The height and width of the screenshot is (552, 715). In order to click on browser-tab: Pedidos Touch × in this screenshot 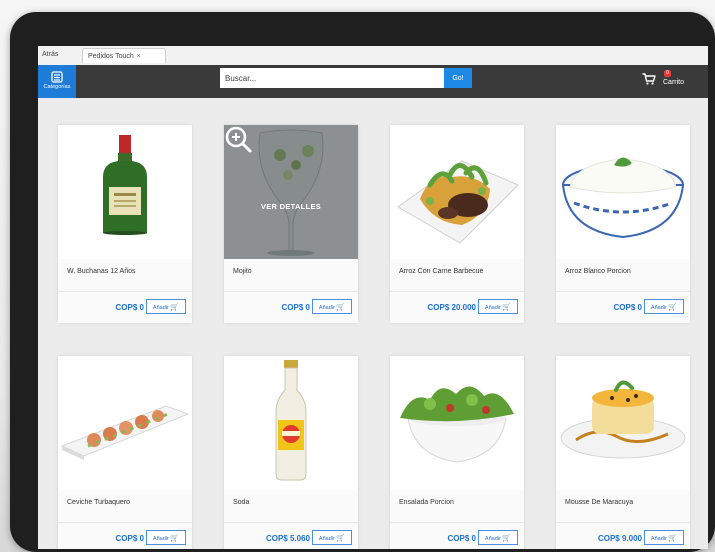, I will do `click(124, 55)`.